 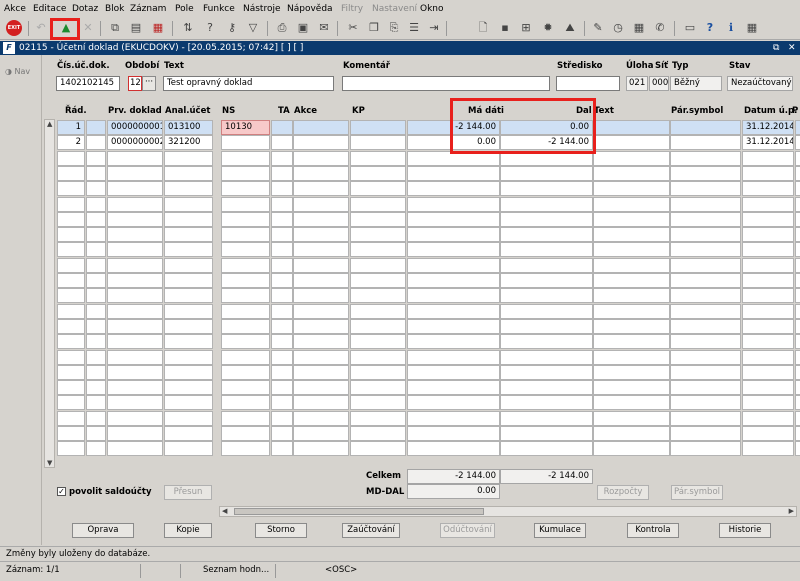 What do you see at coordinates (505, 28) in the screenshot?
I see `floppy-icon: ▪` at bounding box center [505, 28].